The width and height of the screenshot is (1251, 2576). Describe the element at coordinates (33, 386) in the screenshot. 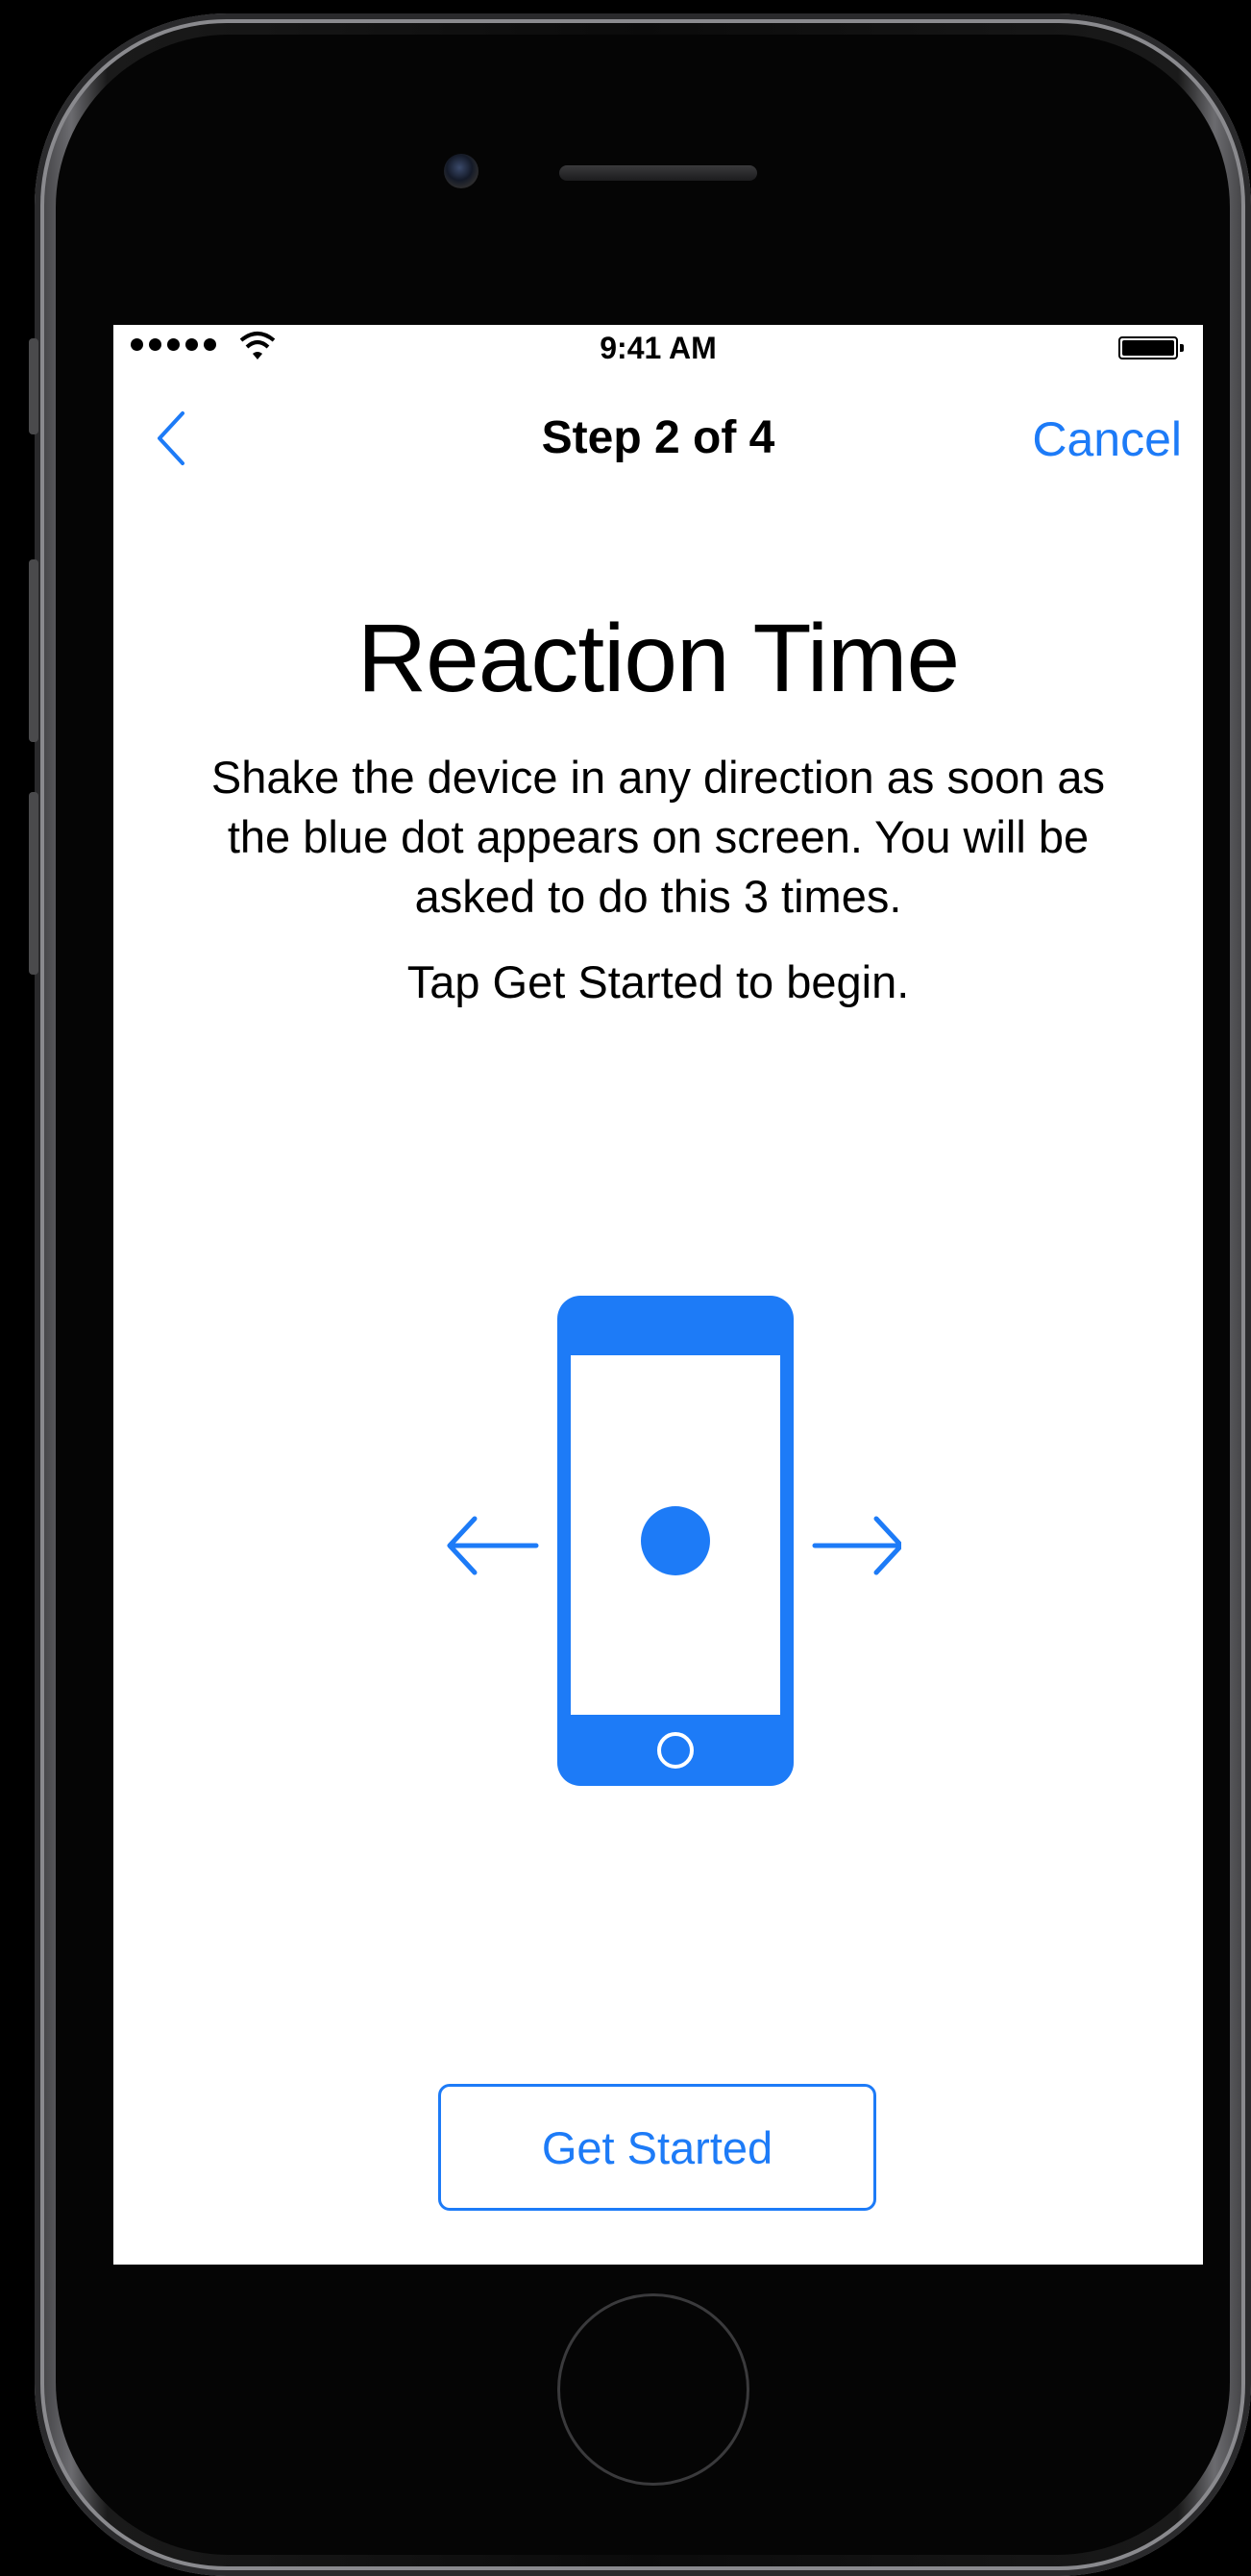

I see `mute-switch` at that location.